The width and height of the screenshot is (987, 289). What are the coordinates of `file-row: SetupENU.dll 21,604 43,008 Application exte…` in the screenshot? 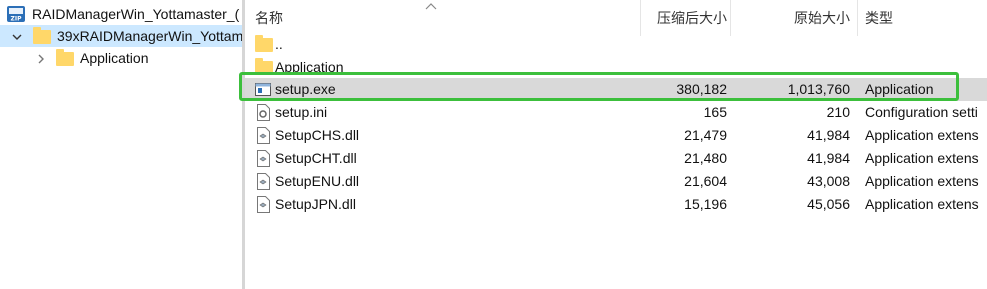 It's located at (616, 181).